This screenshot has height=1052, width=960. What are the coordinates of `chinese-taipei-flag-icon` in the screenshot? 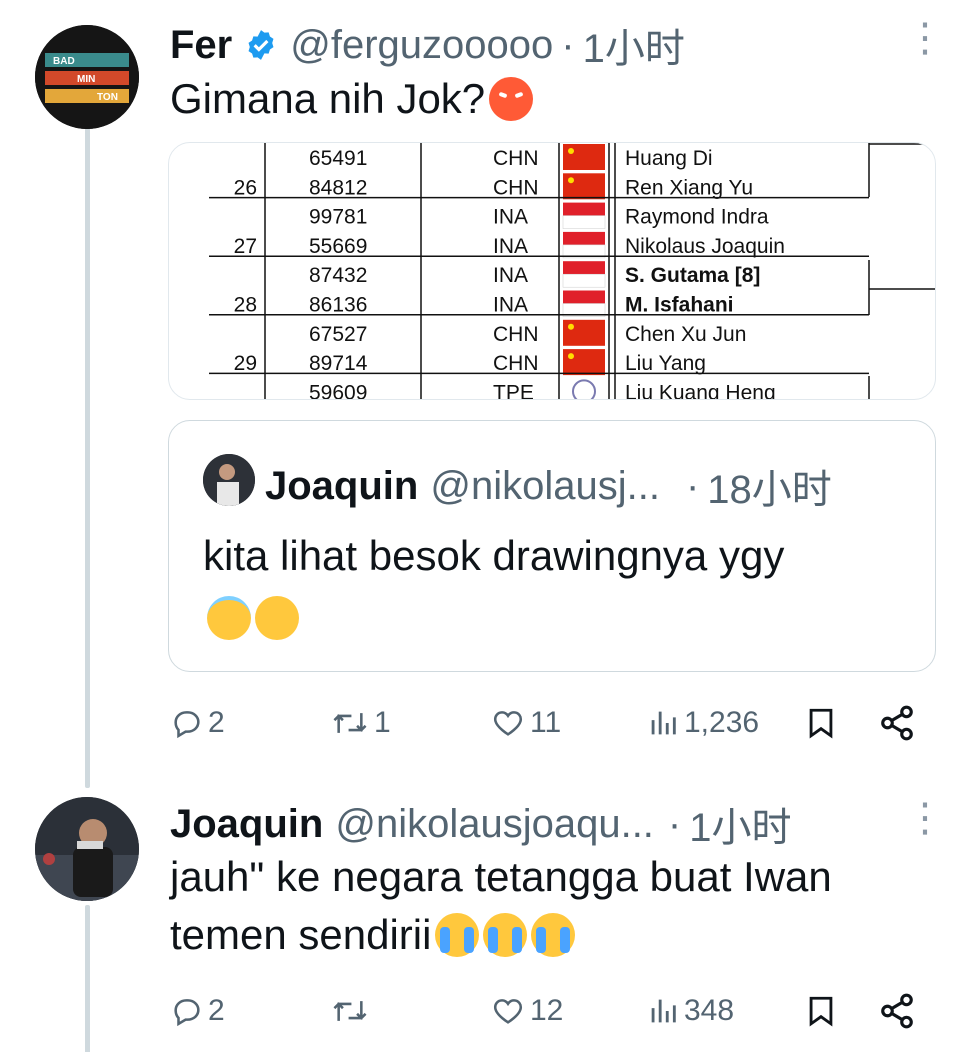 It's located at (584, 389).